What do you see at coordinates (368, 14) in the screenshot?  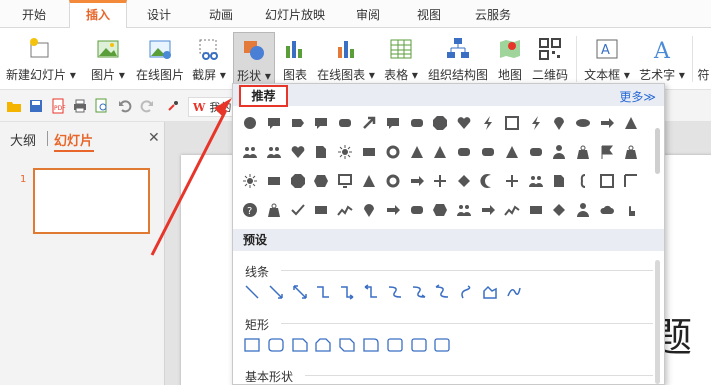 I see `tab-review: 审阅` at bounding box center [368, 14].